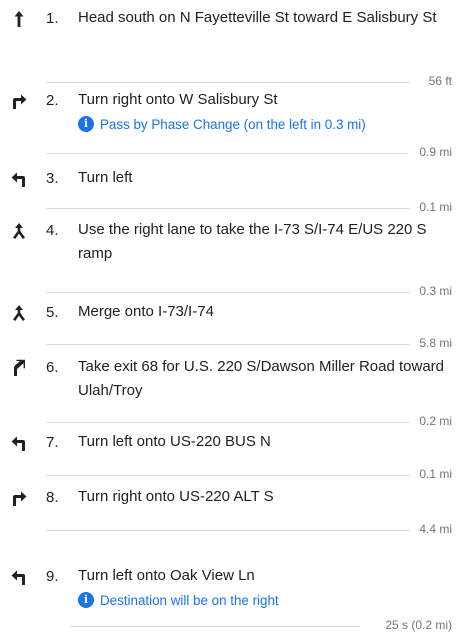  I want to click on step-instruction: Turn right onto US-220 ALT S, so click(176, 496).